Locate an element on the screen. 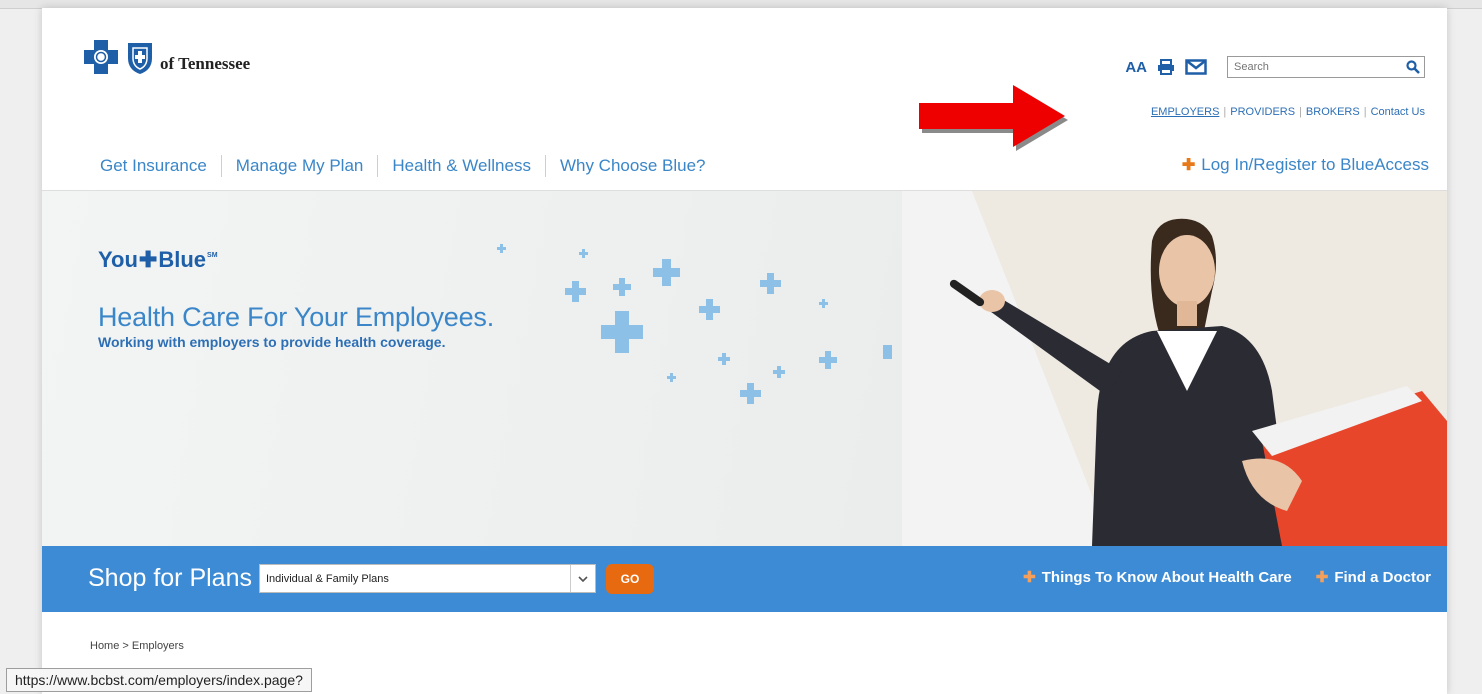  find-a-doctor-label: Find a Doctor is located at coordinates (1382, 577).